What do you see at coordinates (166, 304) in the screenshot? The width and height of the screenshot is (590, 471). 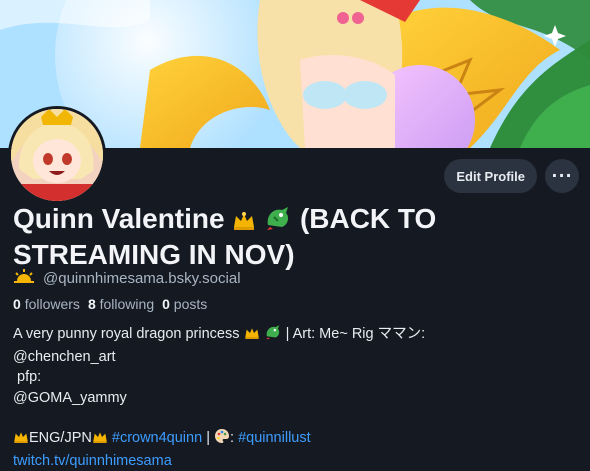 I see `posts-count: 0` at bounding box center [166, 304].